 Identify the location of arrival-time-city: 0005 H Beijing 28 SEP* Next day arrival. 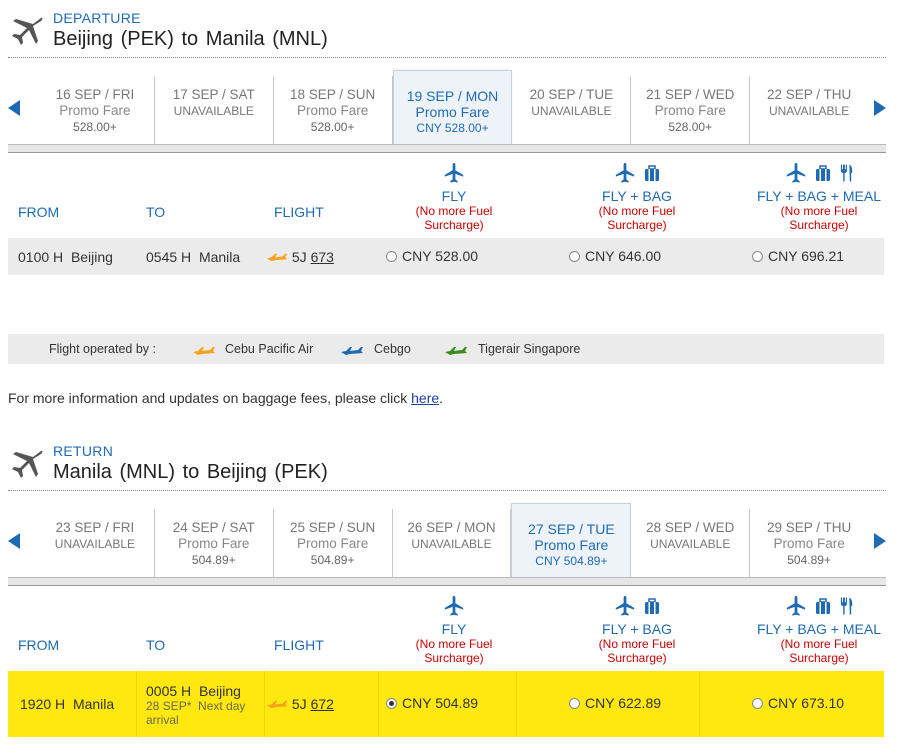
(196, 705).